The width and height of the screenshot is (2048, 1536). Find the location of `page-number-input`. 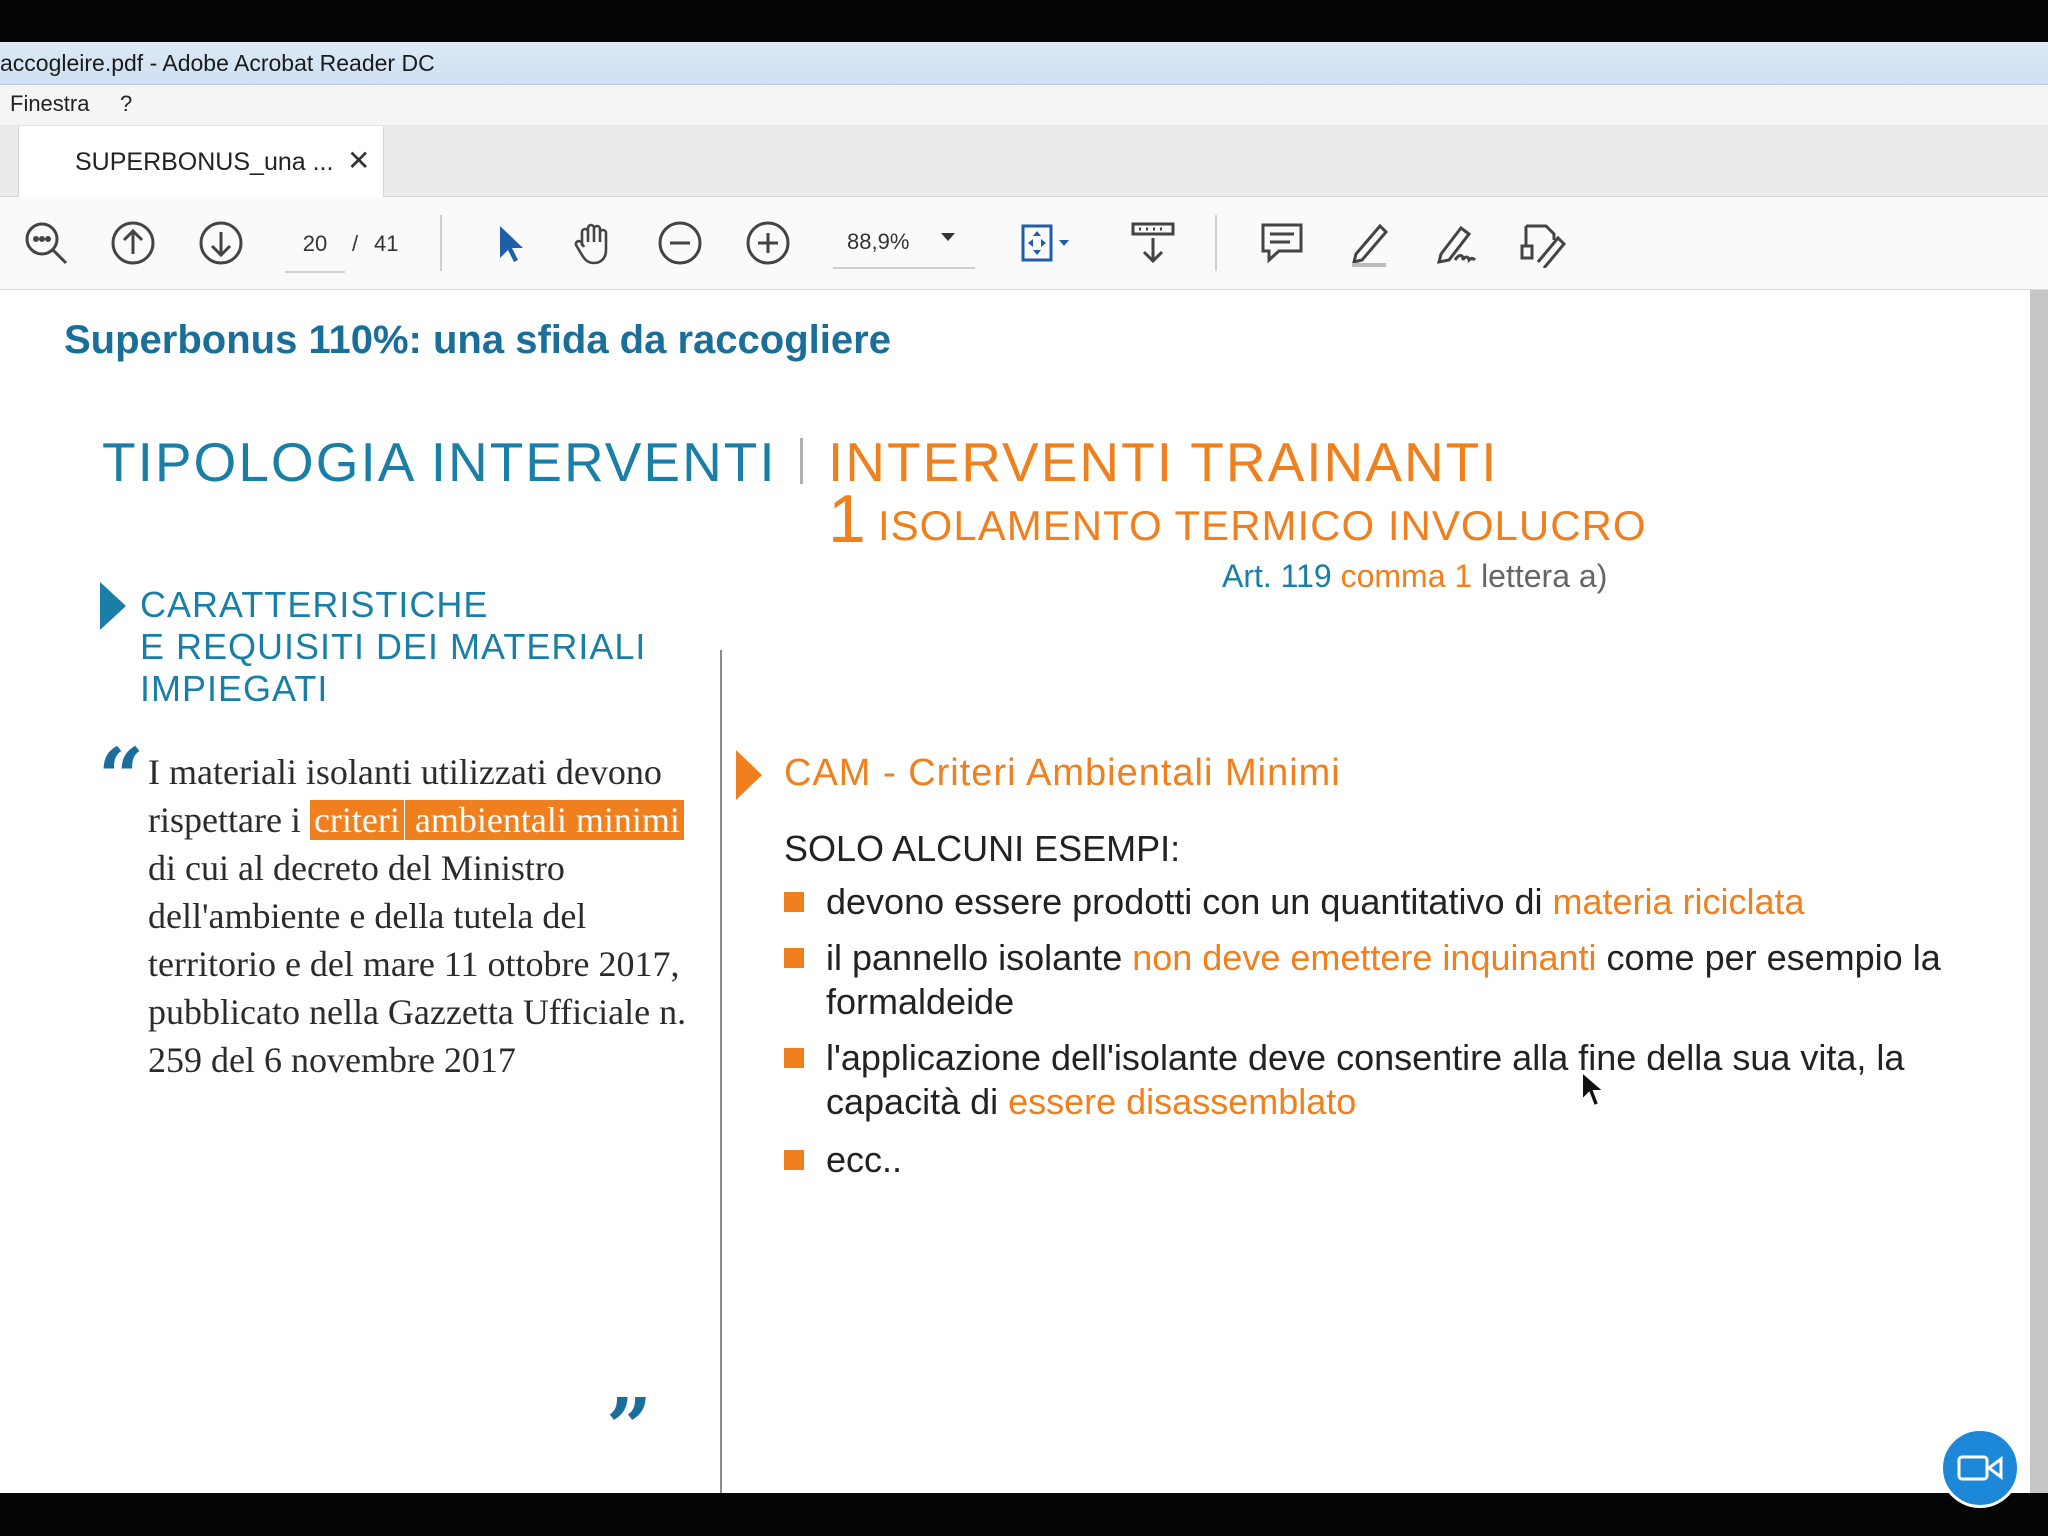

page-number-input is located at coordinates (315, 245).